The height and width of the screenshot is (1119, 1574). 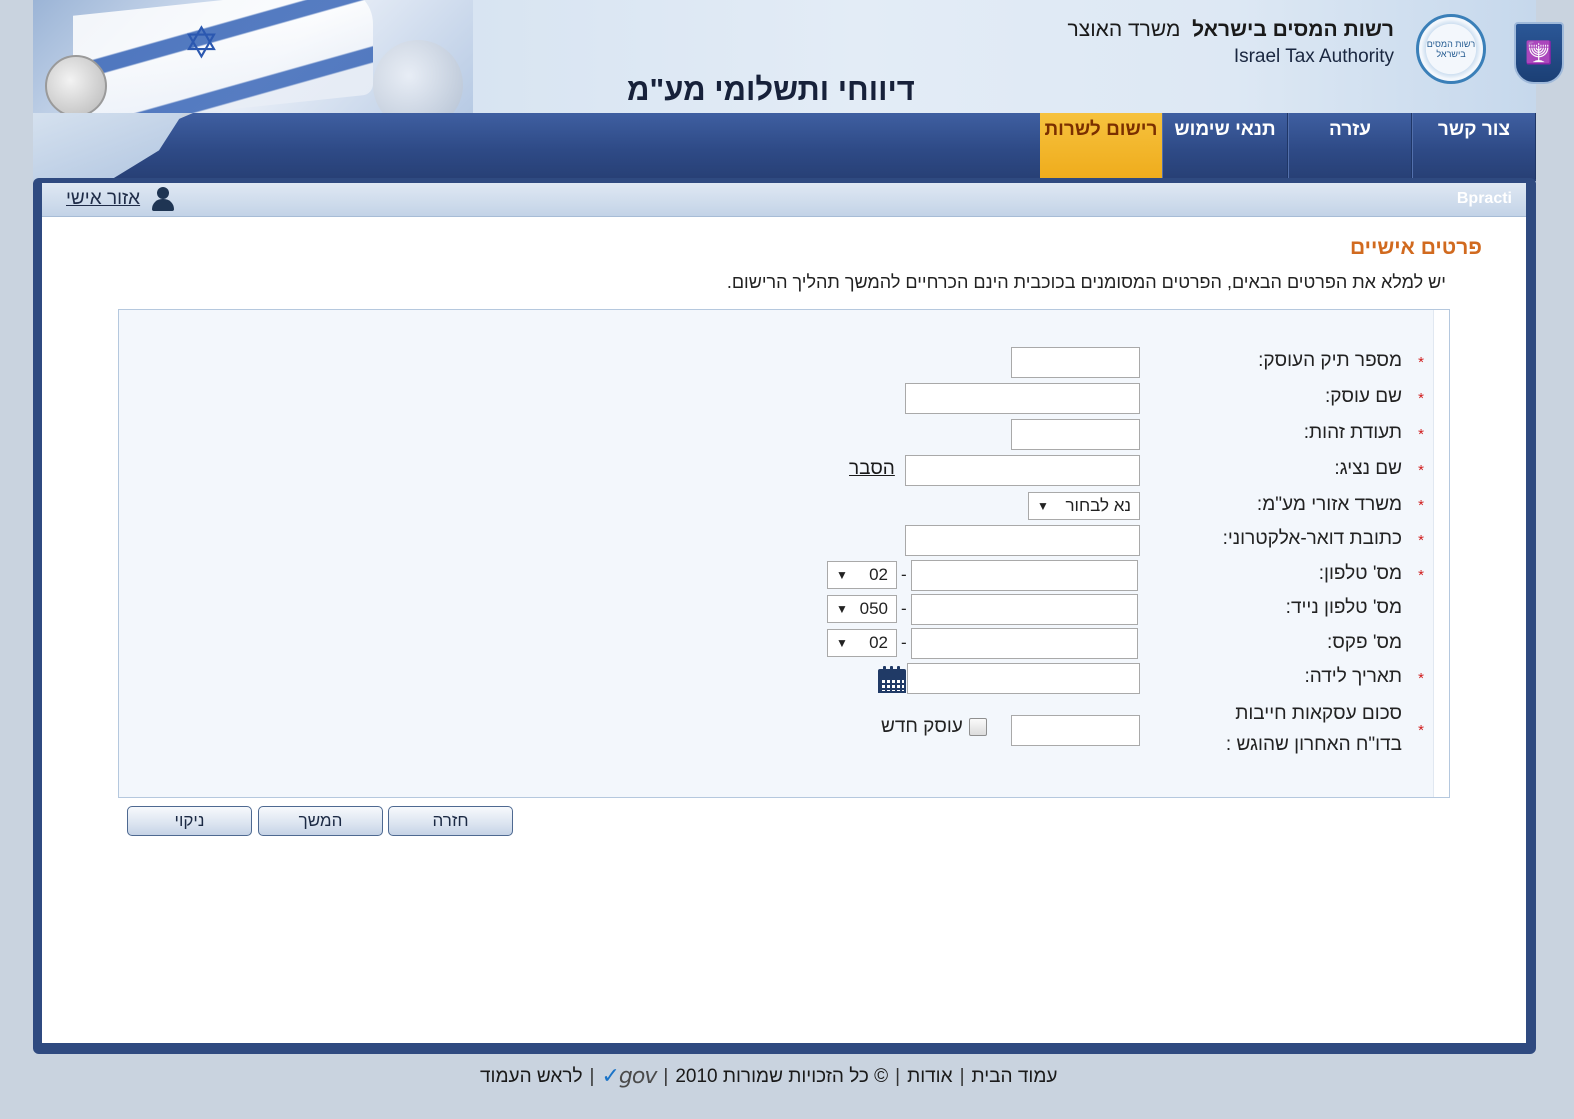 I want to click on mobile-prefix-select: 050 ▼, so click(x=862, y=609).